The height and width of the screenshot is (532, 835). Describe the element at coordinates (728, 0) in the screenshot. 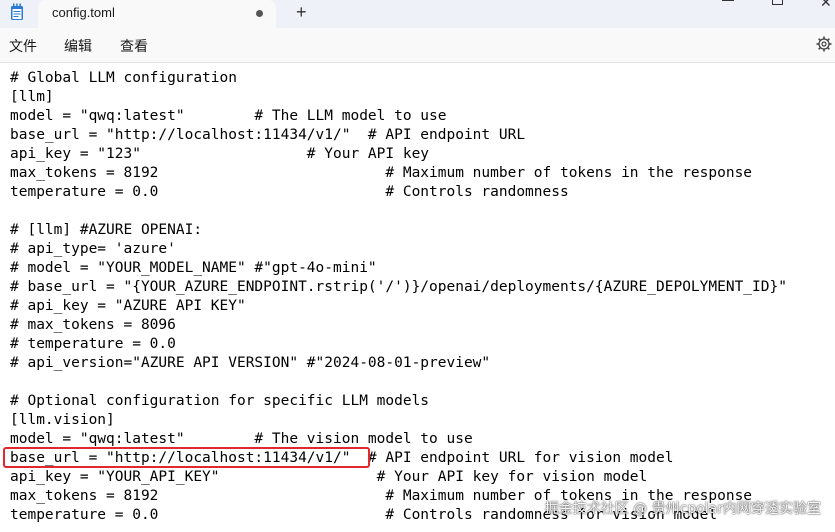

I see `minimize-button` at that location.